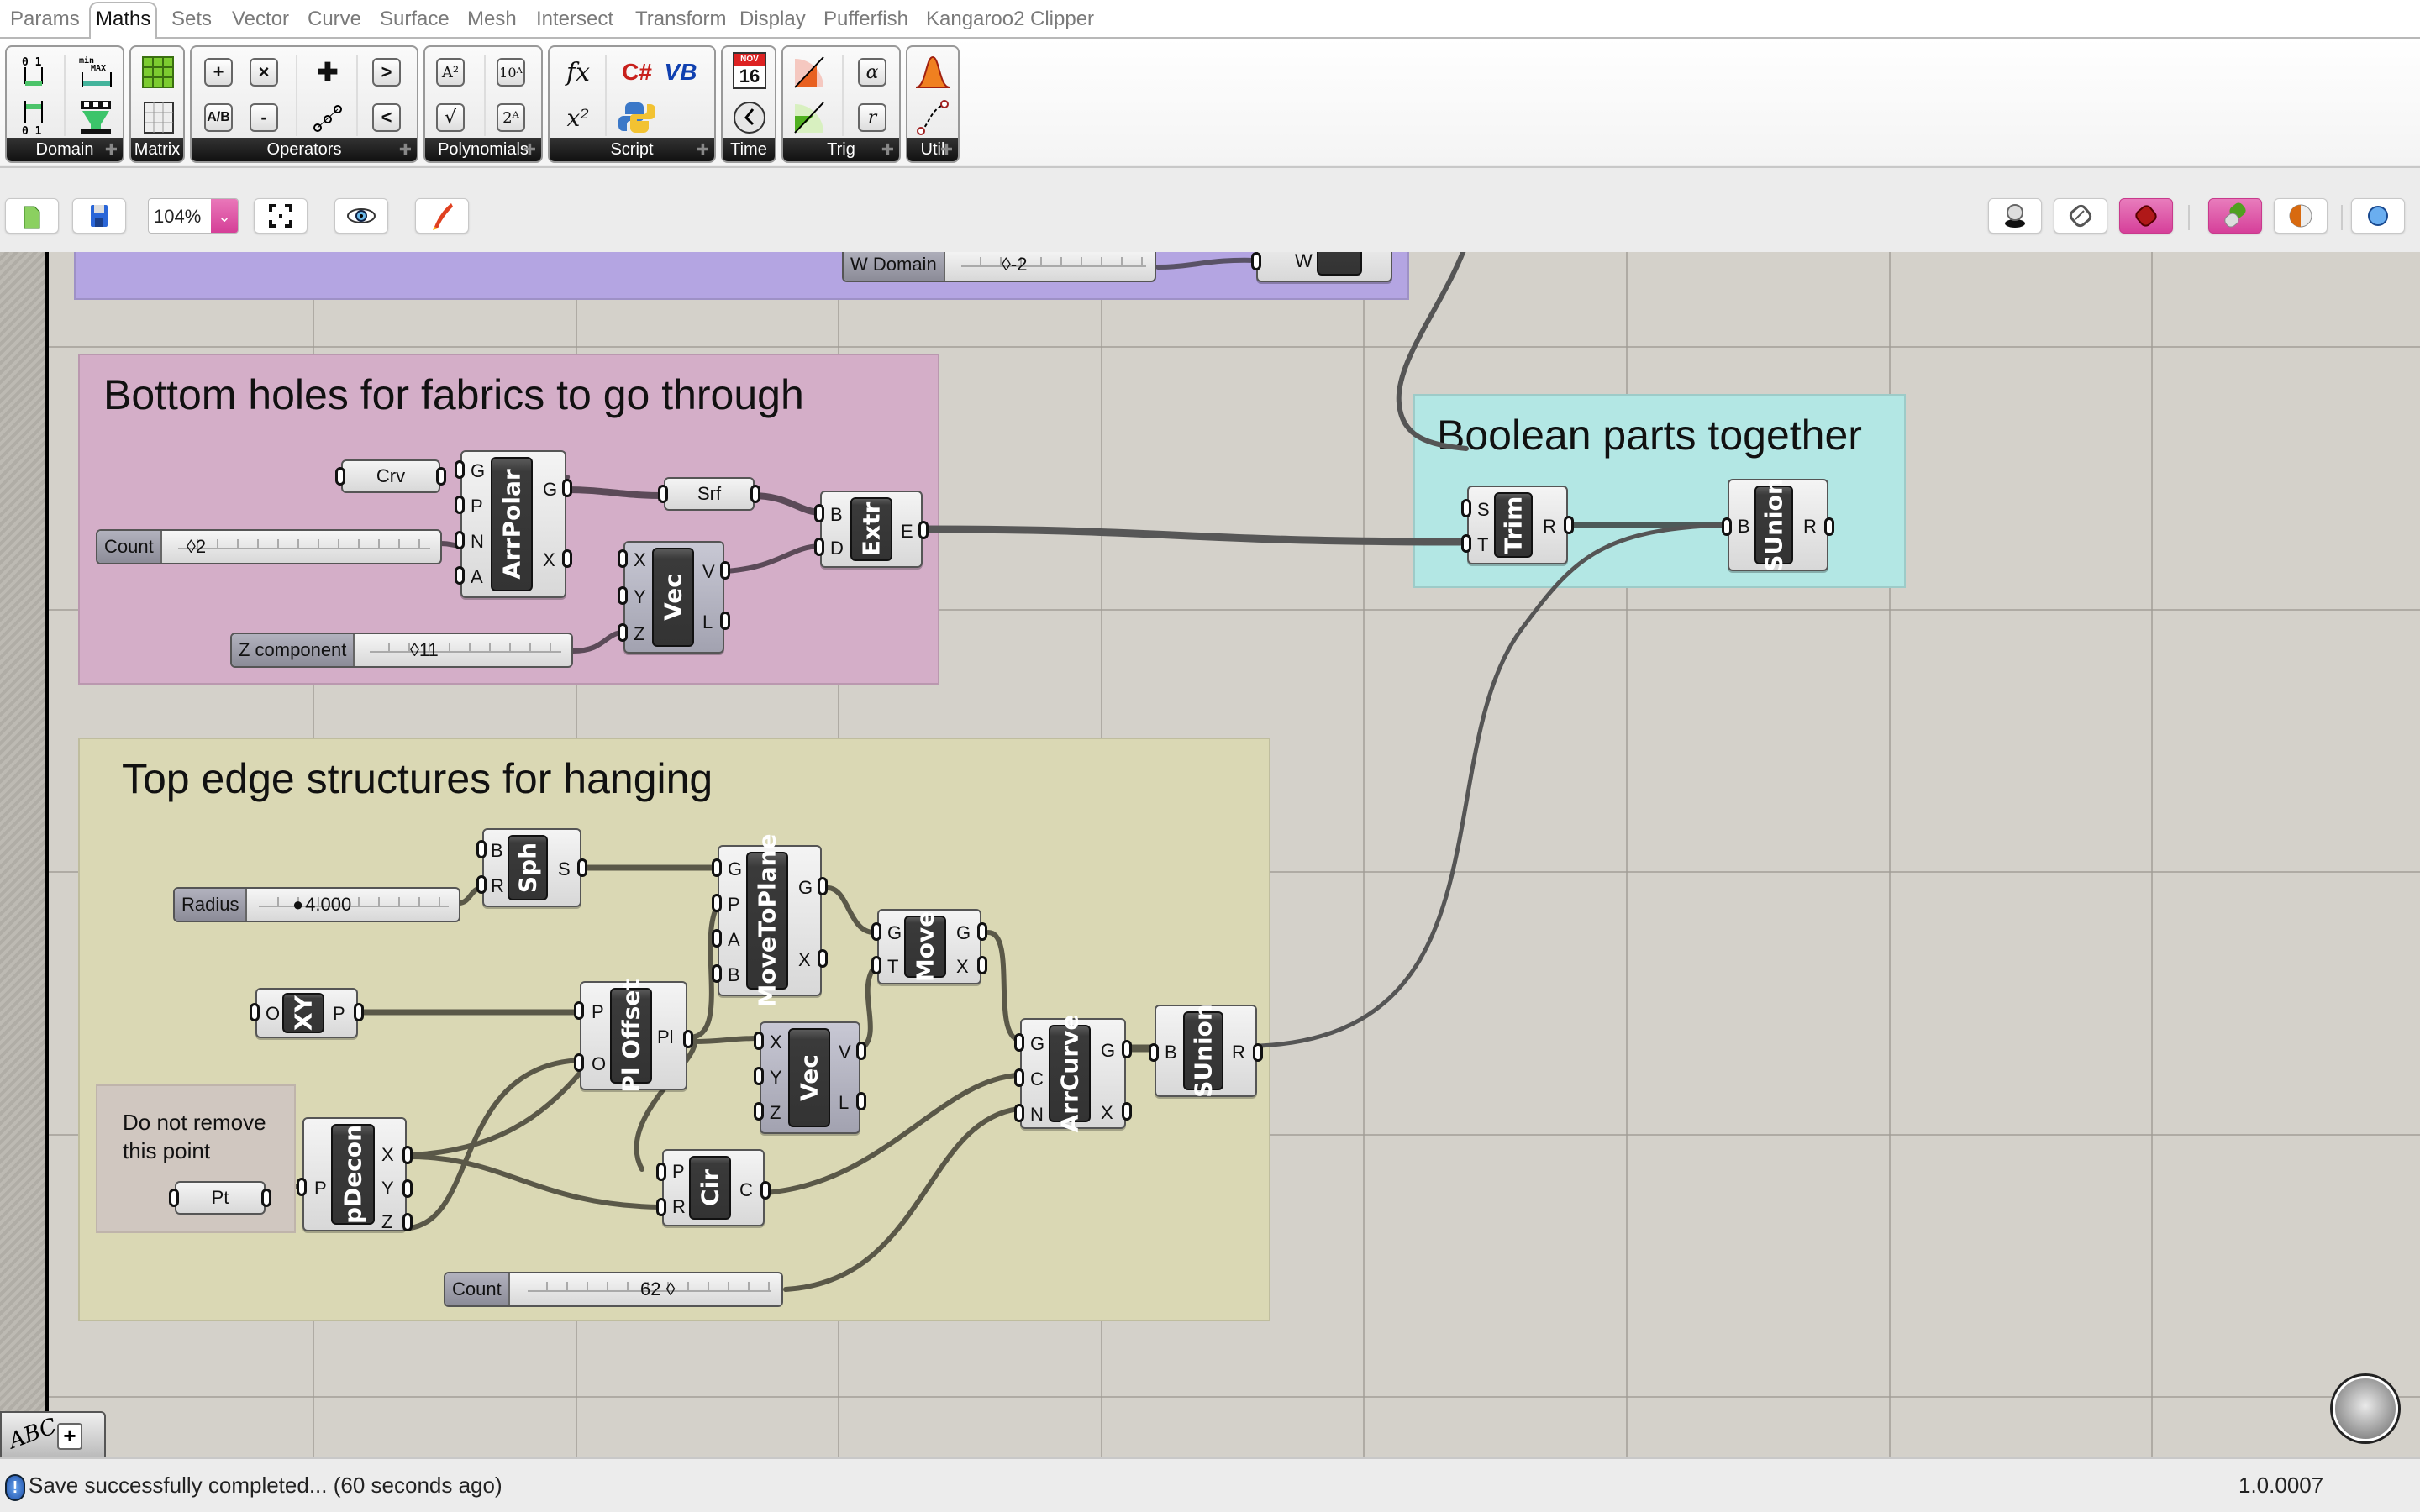  Describe the element at coordinates (841, 149) in the screenshot. I see `panel-trig-label: Trig ✚` at that location.